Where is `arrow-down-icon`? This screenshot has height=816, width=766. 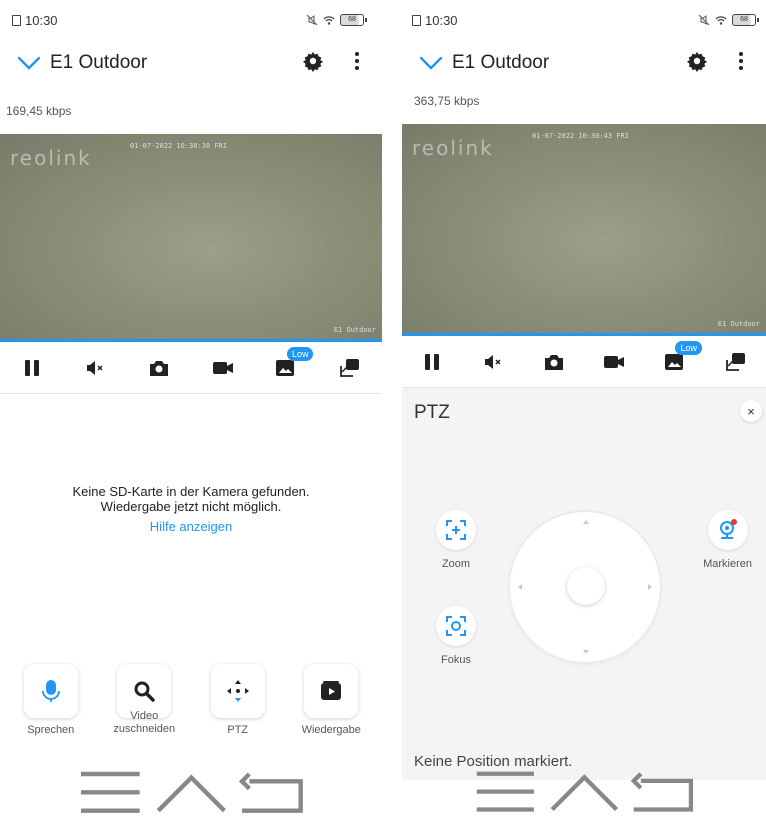 arrow-down-icon is located at coordinates (586, 652).